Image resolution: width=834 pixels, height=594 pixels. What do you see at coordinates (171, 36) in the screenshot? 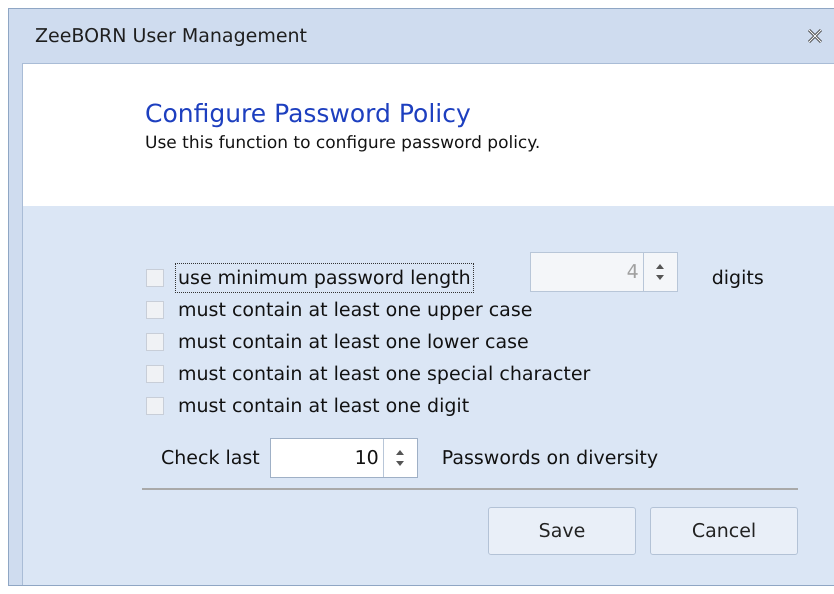
I see `window-title: ZeeBORN User Management` at bounding box center [171, 36].